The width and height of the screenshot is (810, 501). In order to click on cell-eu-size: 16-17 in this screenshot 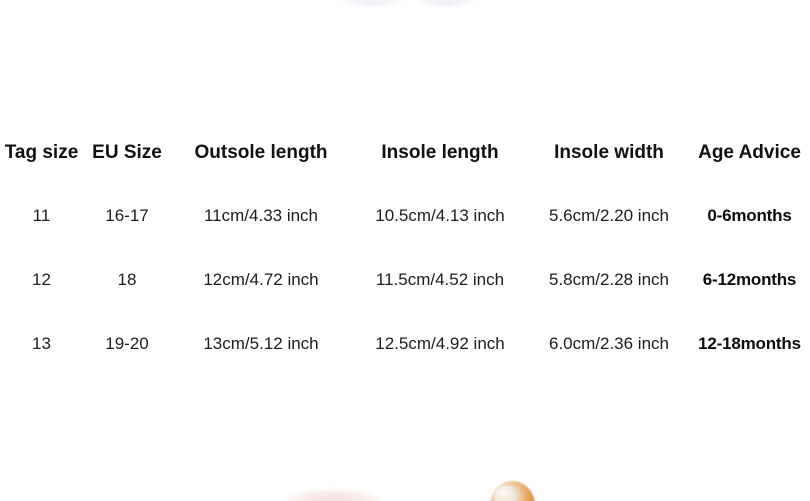, I will do `click(127, 215)`.